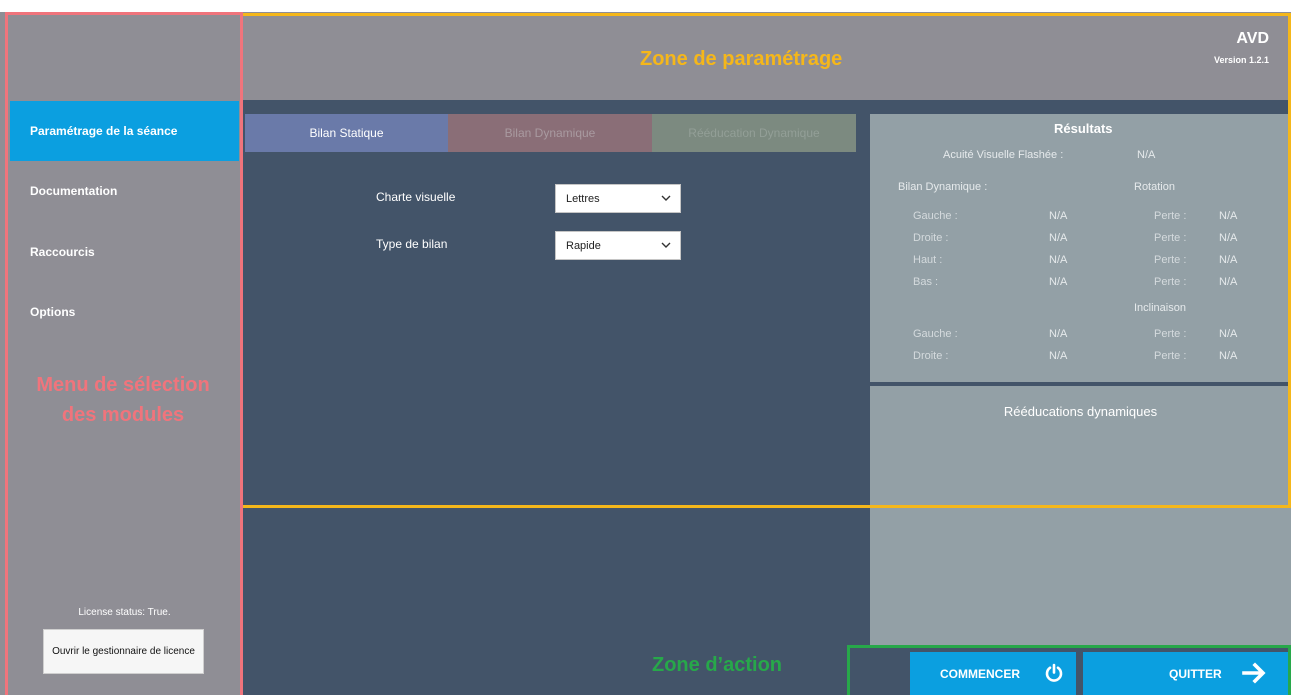 The image size is (1291, 695). Describe the element at coordinates (1003, 155) in the screenshot. I see `acuity-label: Acuité Visuelle Flashée :` at that location.